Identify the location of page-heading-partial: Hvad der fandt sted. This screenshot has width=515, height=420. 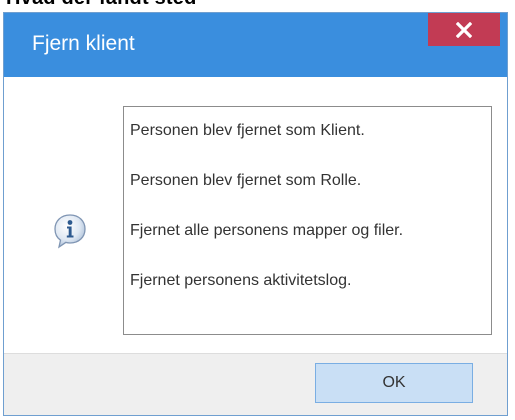
(101, 5).